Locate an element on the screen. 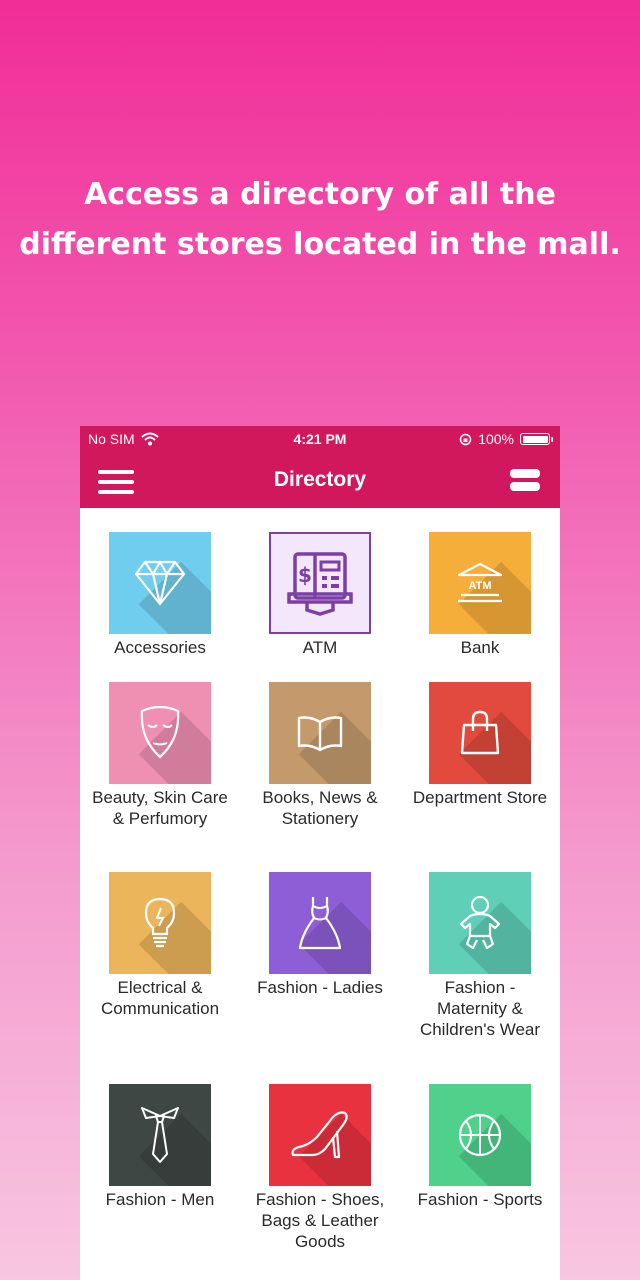  category-atm: $ ATM is located at coordinates (320, 583).